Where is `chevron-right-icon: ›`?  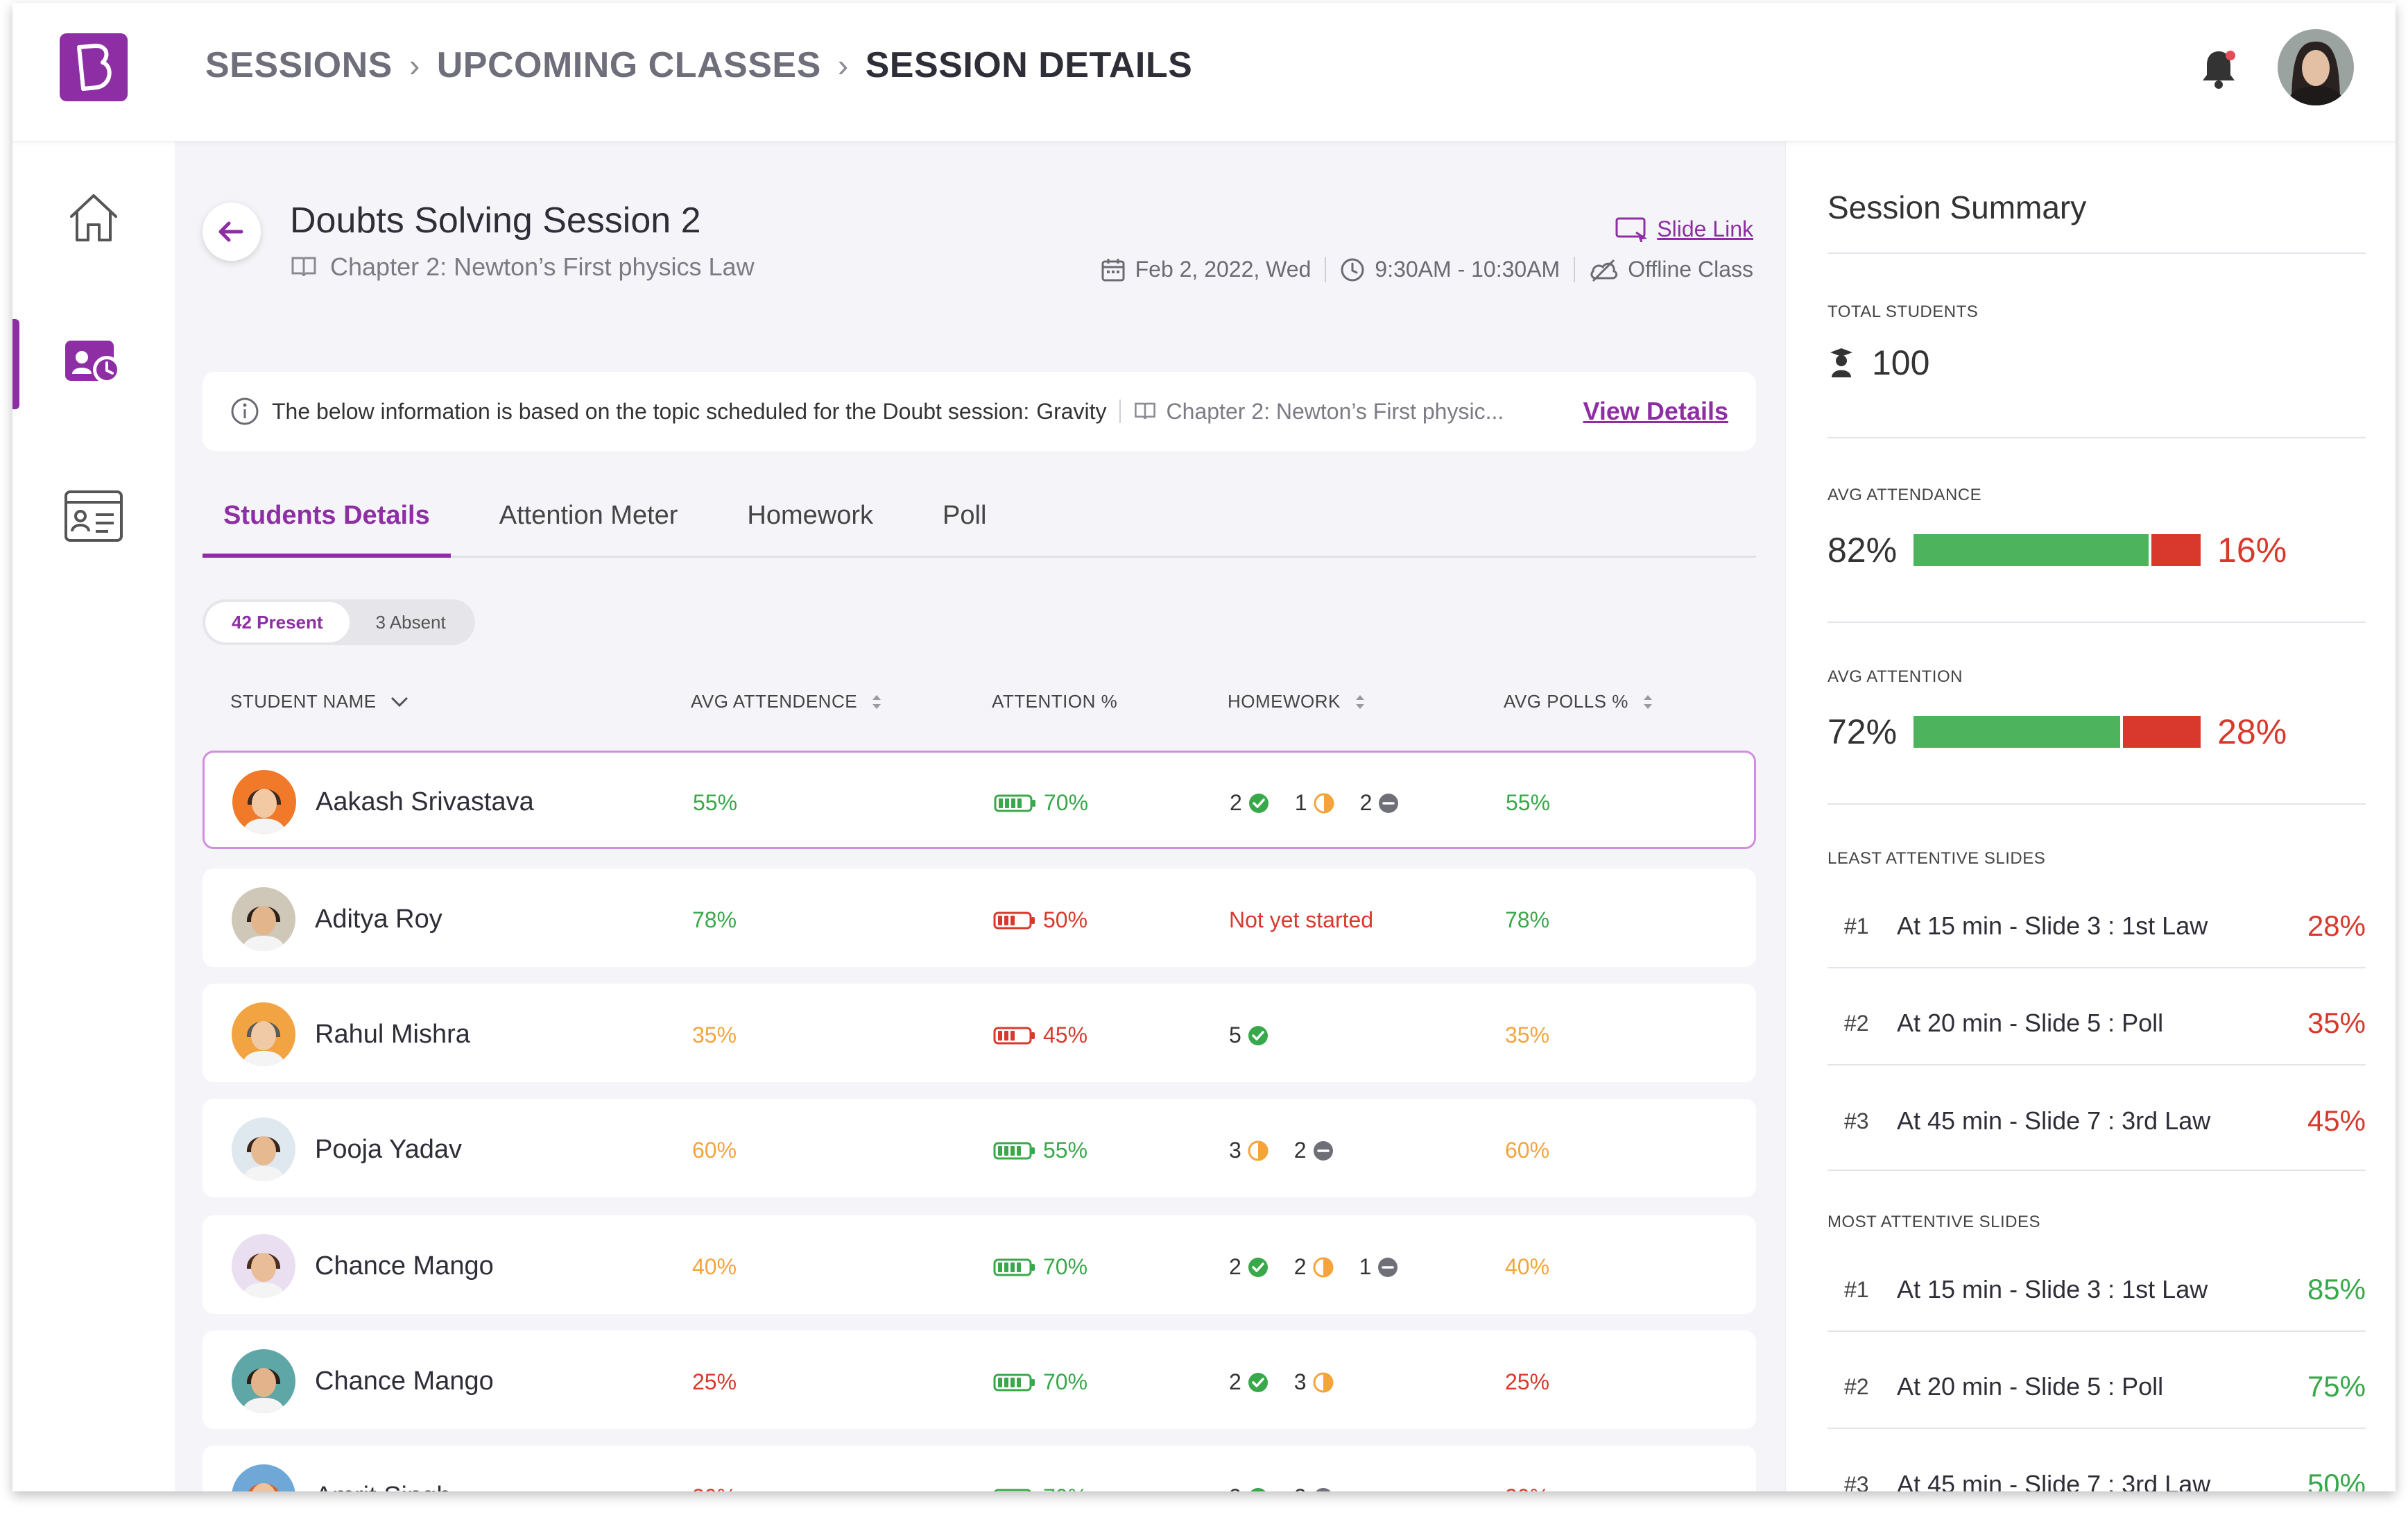 chevron-right-icon: › is located at coordinates (843, 65).